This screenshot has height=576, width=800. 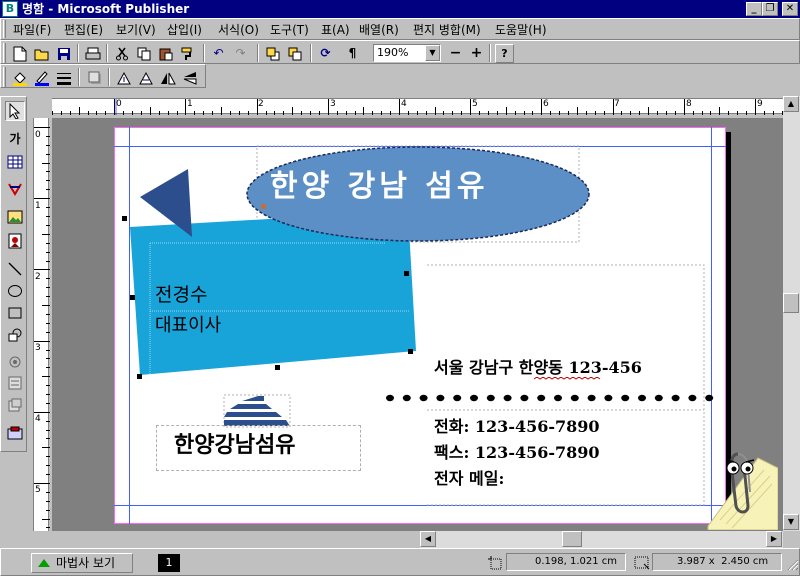 What do you see at coordinates (791, 313) in the screenshot?
I see `vertical-scrollbar: ▲ ▼` at bounding box center [791, 313].